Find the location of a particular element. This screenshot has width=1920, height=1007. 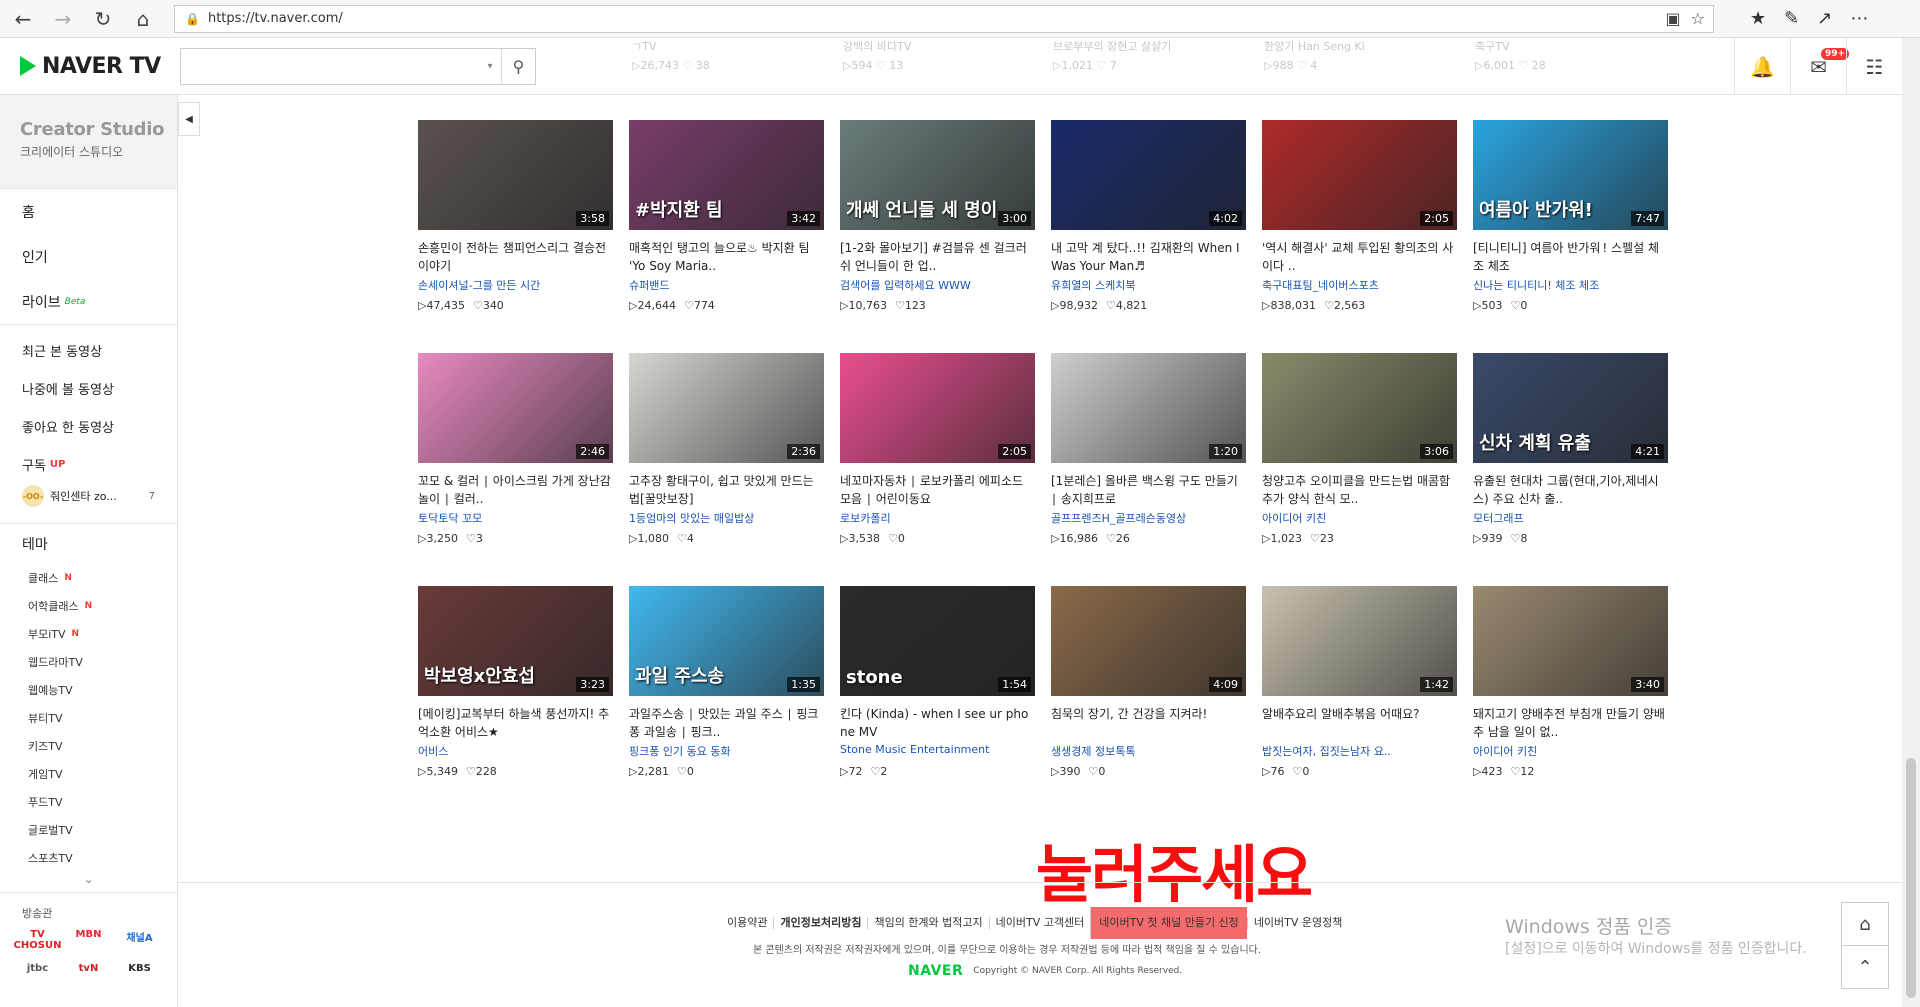

home-icon: ⌂ is located at coordinates (143, 19).